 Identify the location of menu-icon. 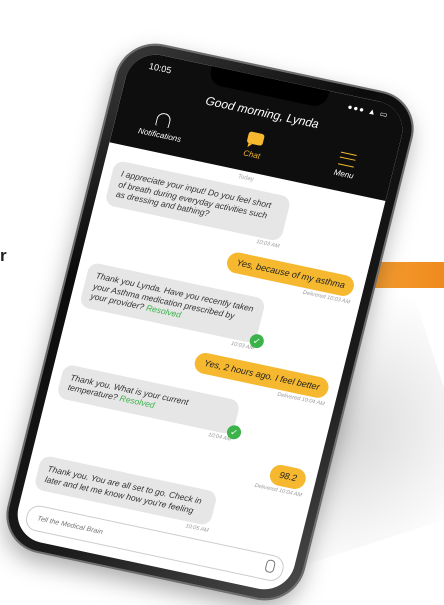
(347, 159).